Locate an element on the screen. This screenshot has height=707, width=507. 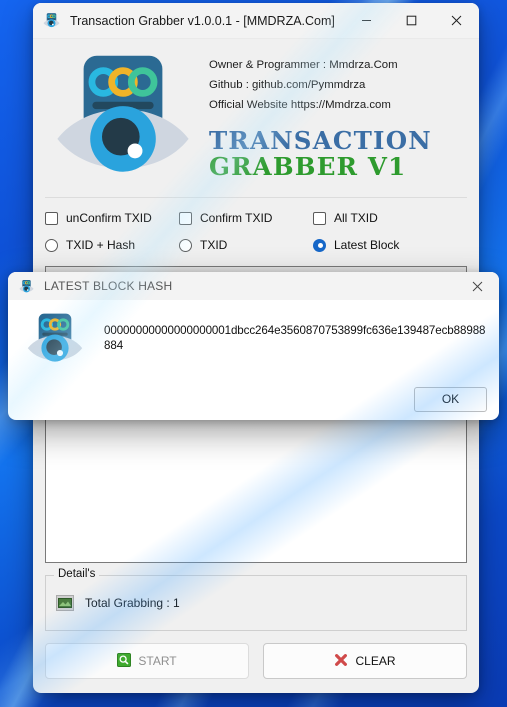
green-card-icon is located at coordinates (65, 603).